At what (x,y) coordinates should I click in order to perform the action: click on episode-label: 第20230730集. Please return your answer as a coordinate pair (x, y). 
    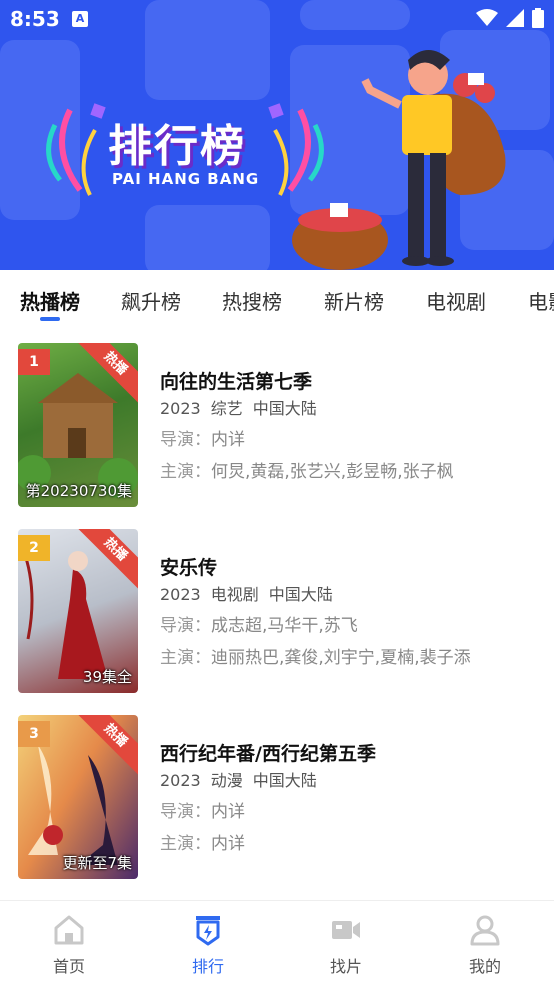
    Looking at the image, I should click on (78, 491).